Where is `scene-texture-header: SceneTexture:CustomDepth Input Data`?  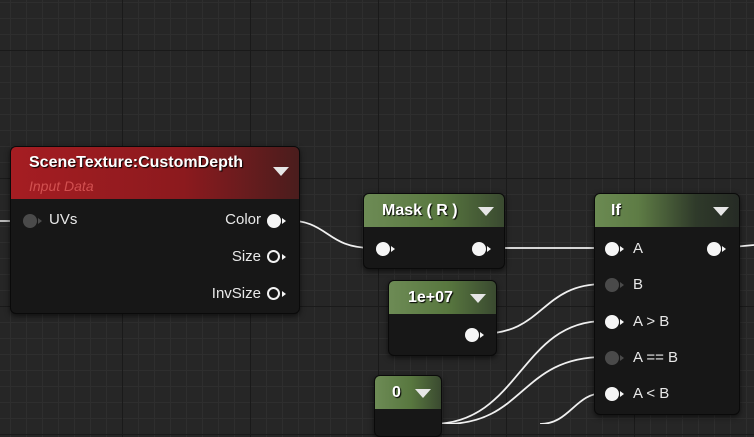 scene-texture-header: SceneTexture:CustomDepth Input Data is located at coordinates (155, 173).